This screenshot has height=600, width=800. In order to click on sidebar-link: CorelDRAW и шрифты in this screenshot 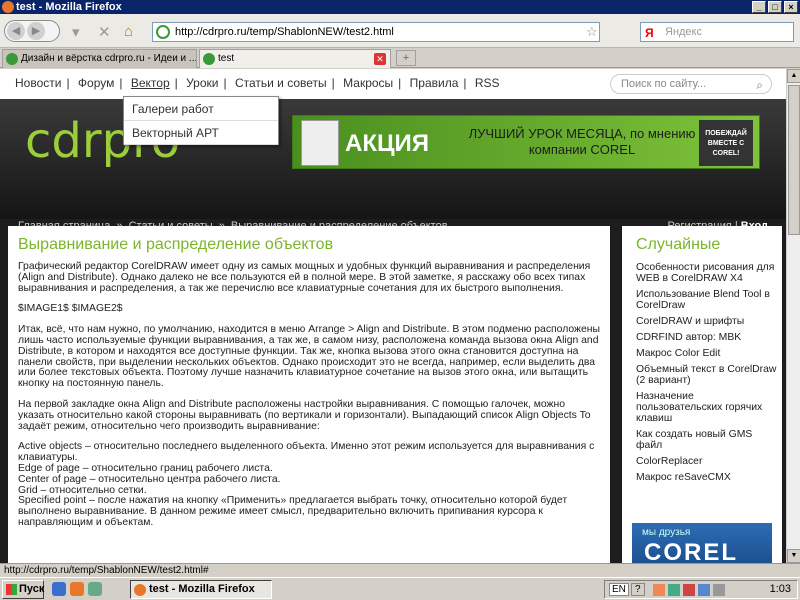, I will do `click(707, 321)`.